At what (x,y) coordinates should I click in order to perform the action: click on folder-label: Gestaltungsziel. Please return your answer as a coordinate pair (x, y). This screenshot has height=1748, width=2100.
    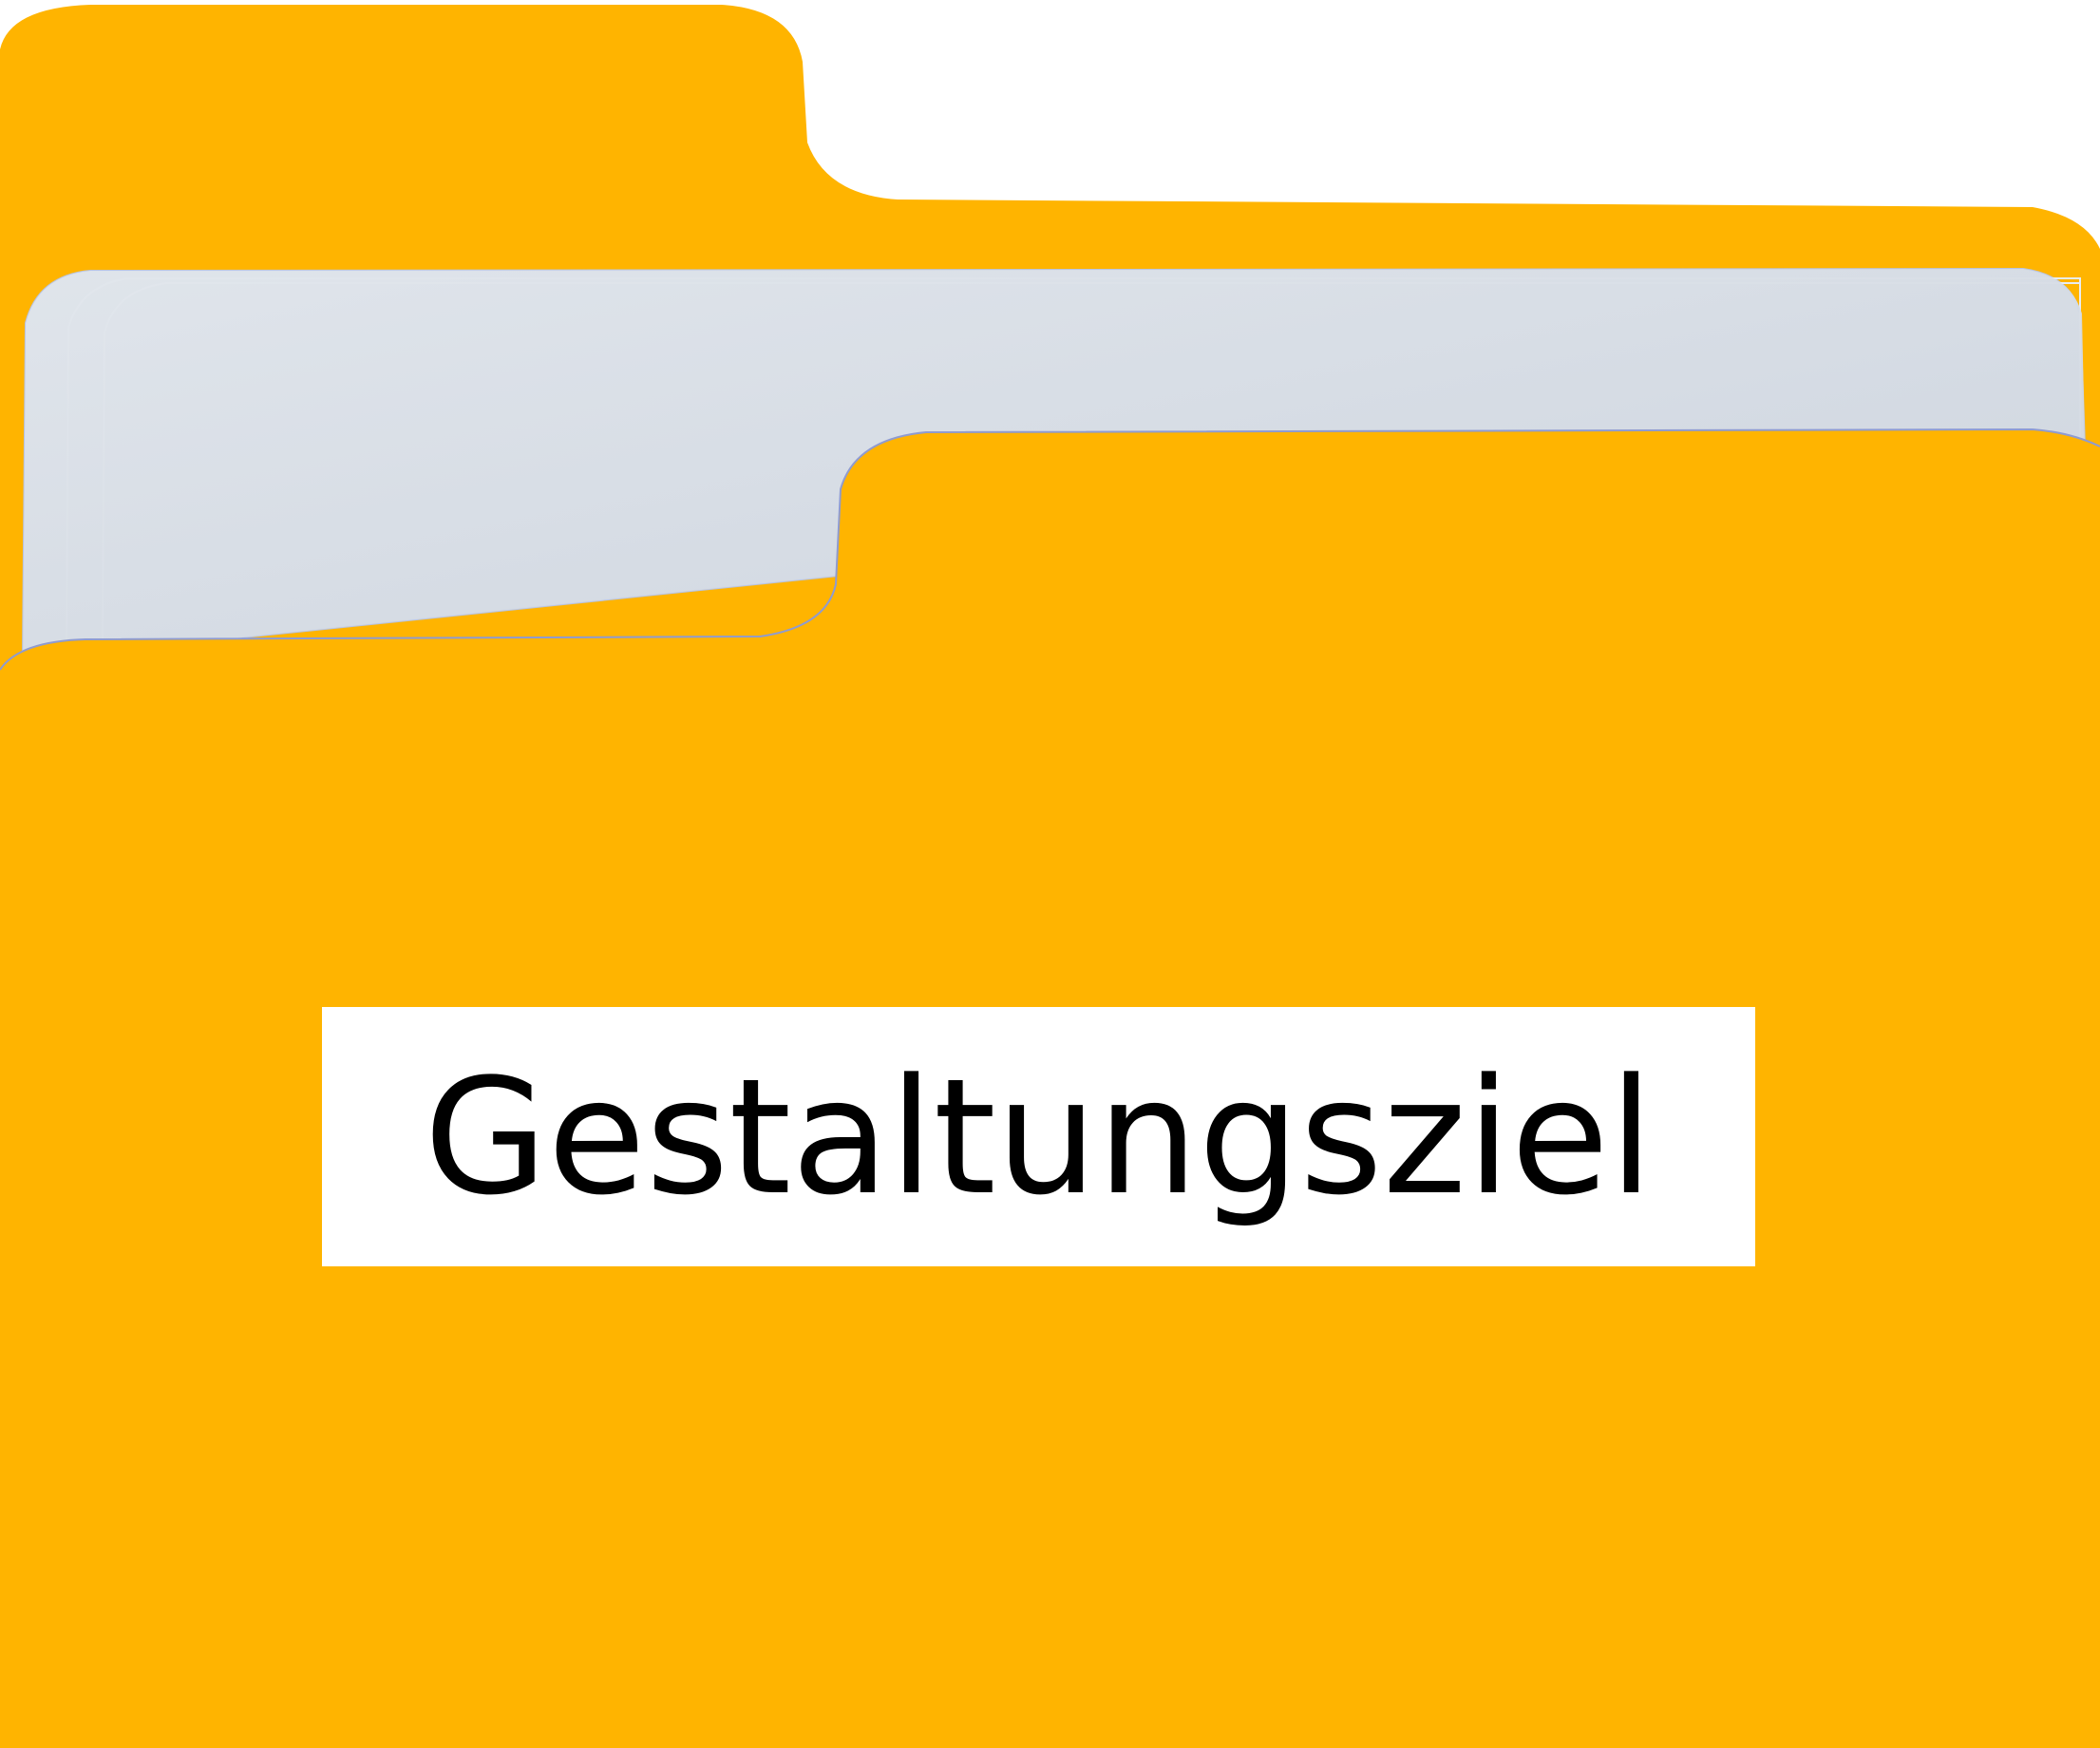
    Looking at the image, I should click on (1039, 1136).